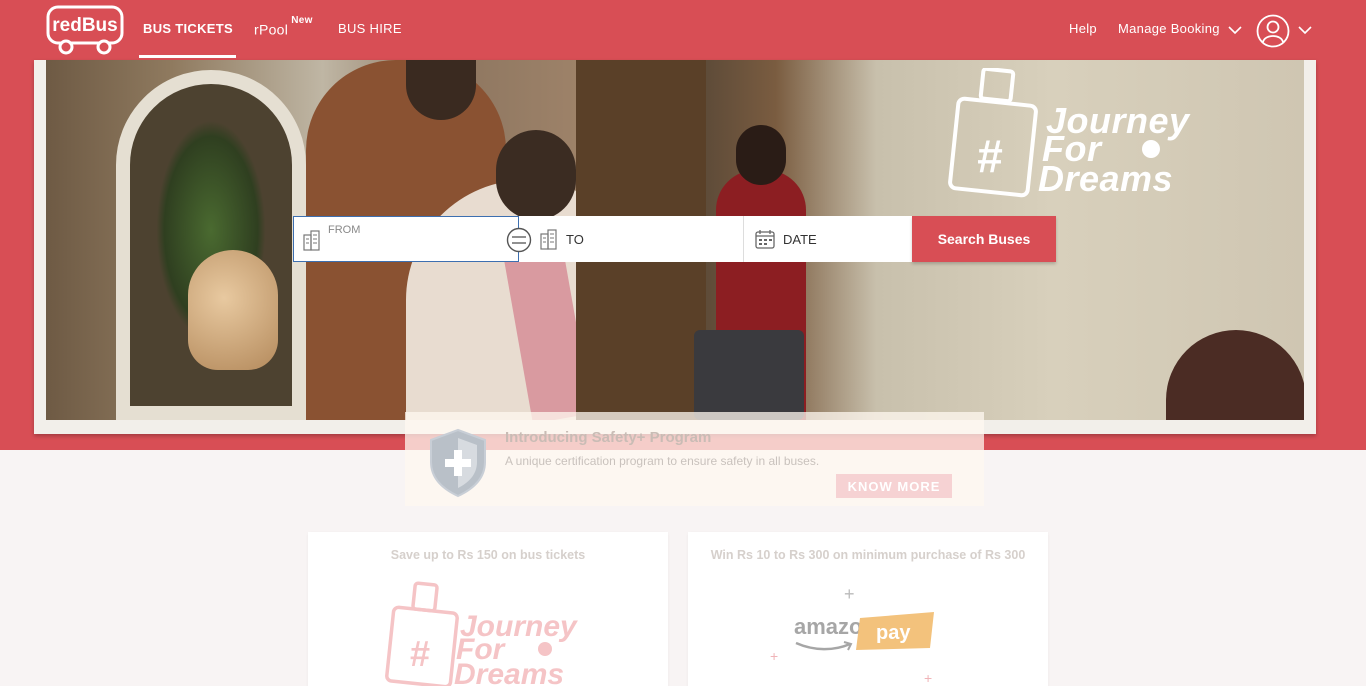 This screenshot has height=686, width=1366. I want to click on suitcase, so click(749, 375).